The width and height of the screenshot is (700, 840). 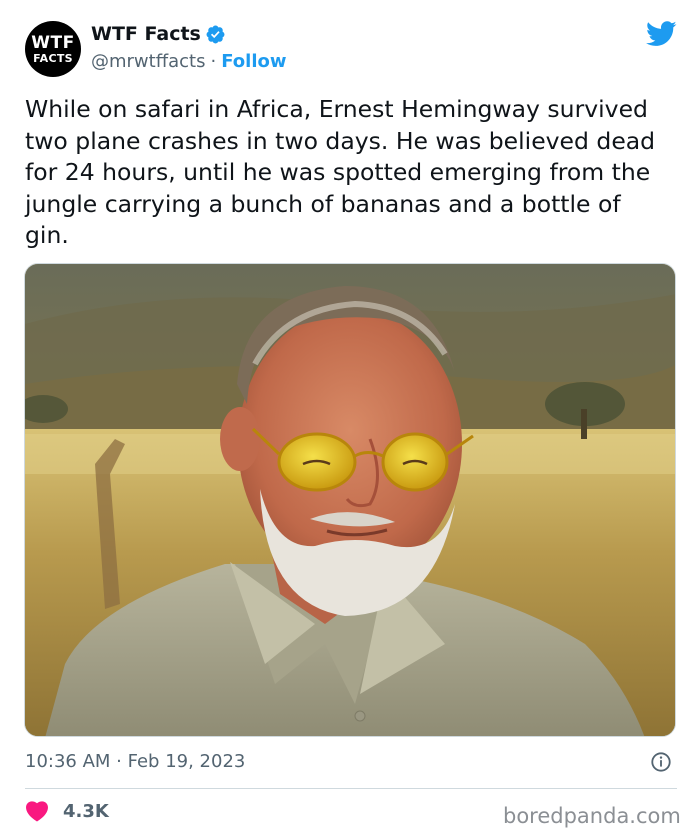 I want to click on avatar-text-line2: FACTS, so click(x=53, y=58).